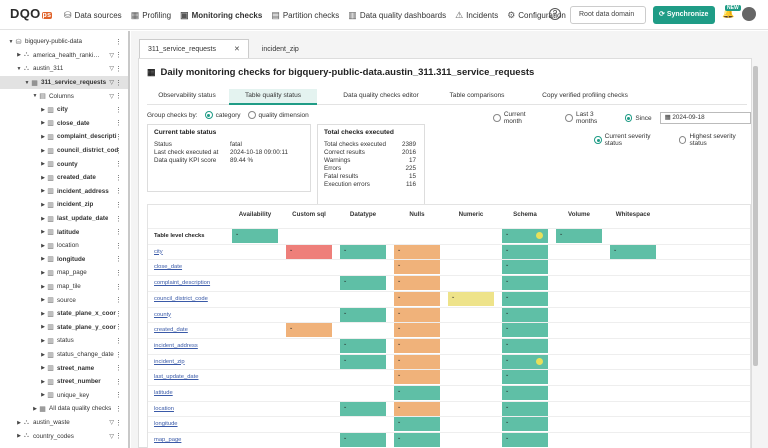  I want to click on user-avatar, so click(749, 14).